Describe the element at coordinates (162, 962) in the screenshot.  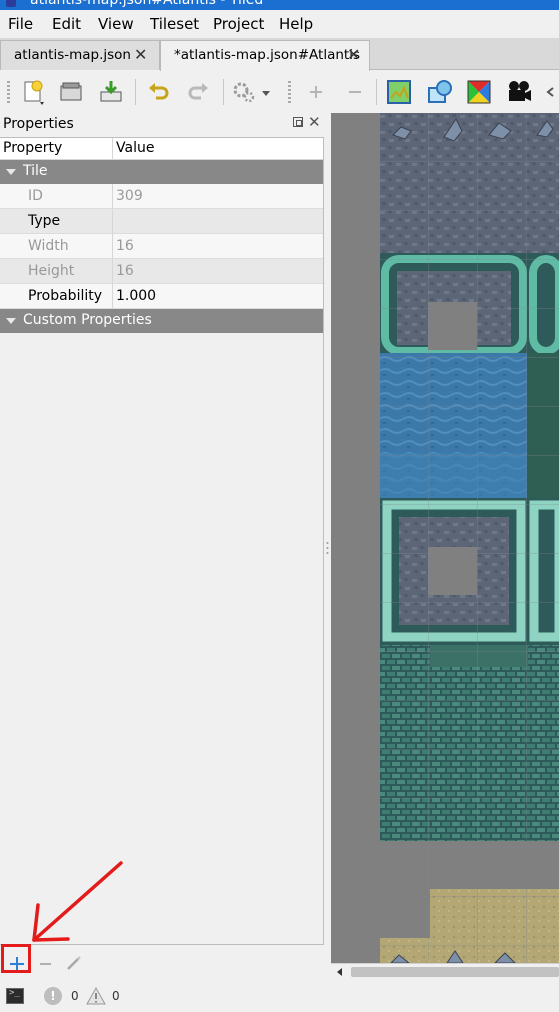
I see `property-tools` at that location.